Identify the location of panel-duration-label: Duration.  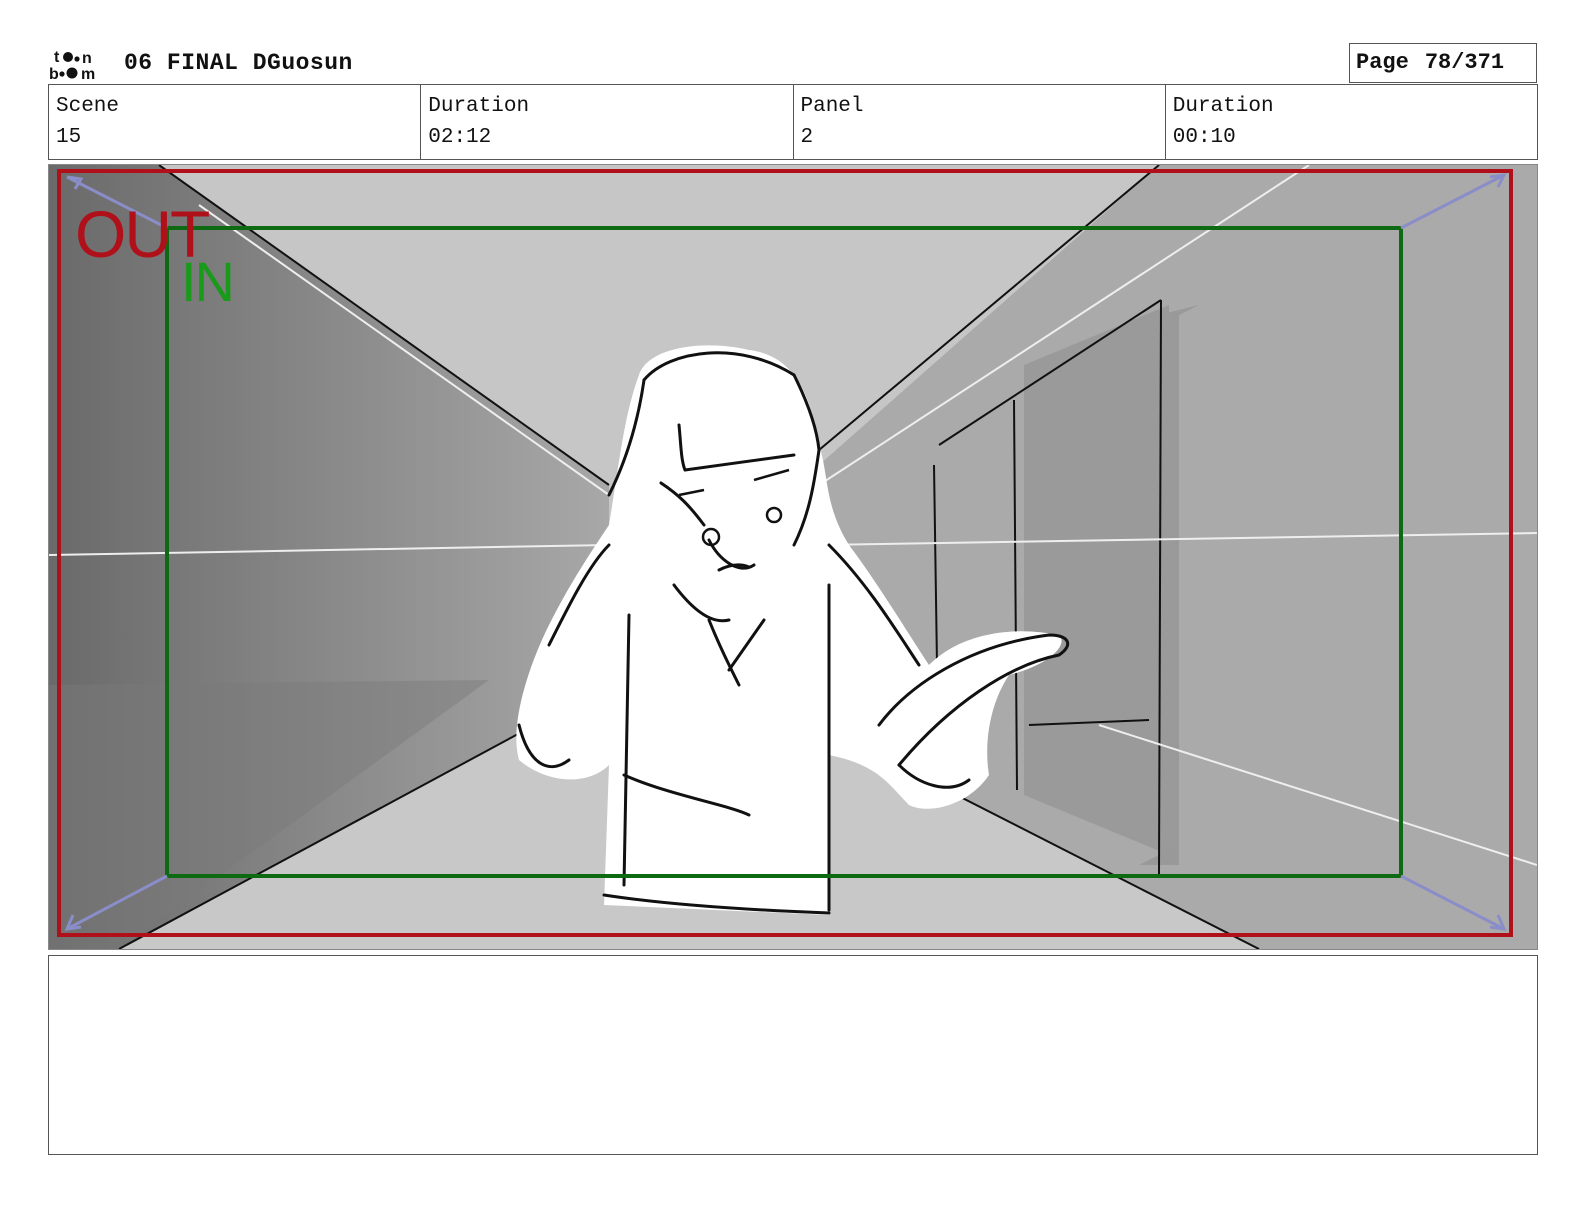
(1223, 106).